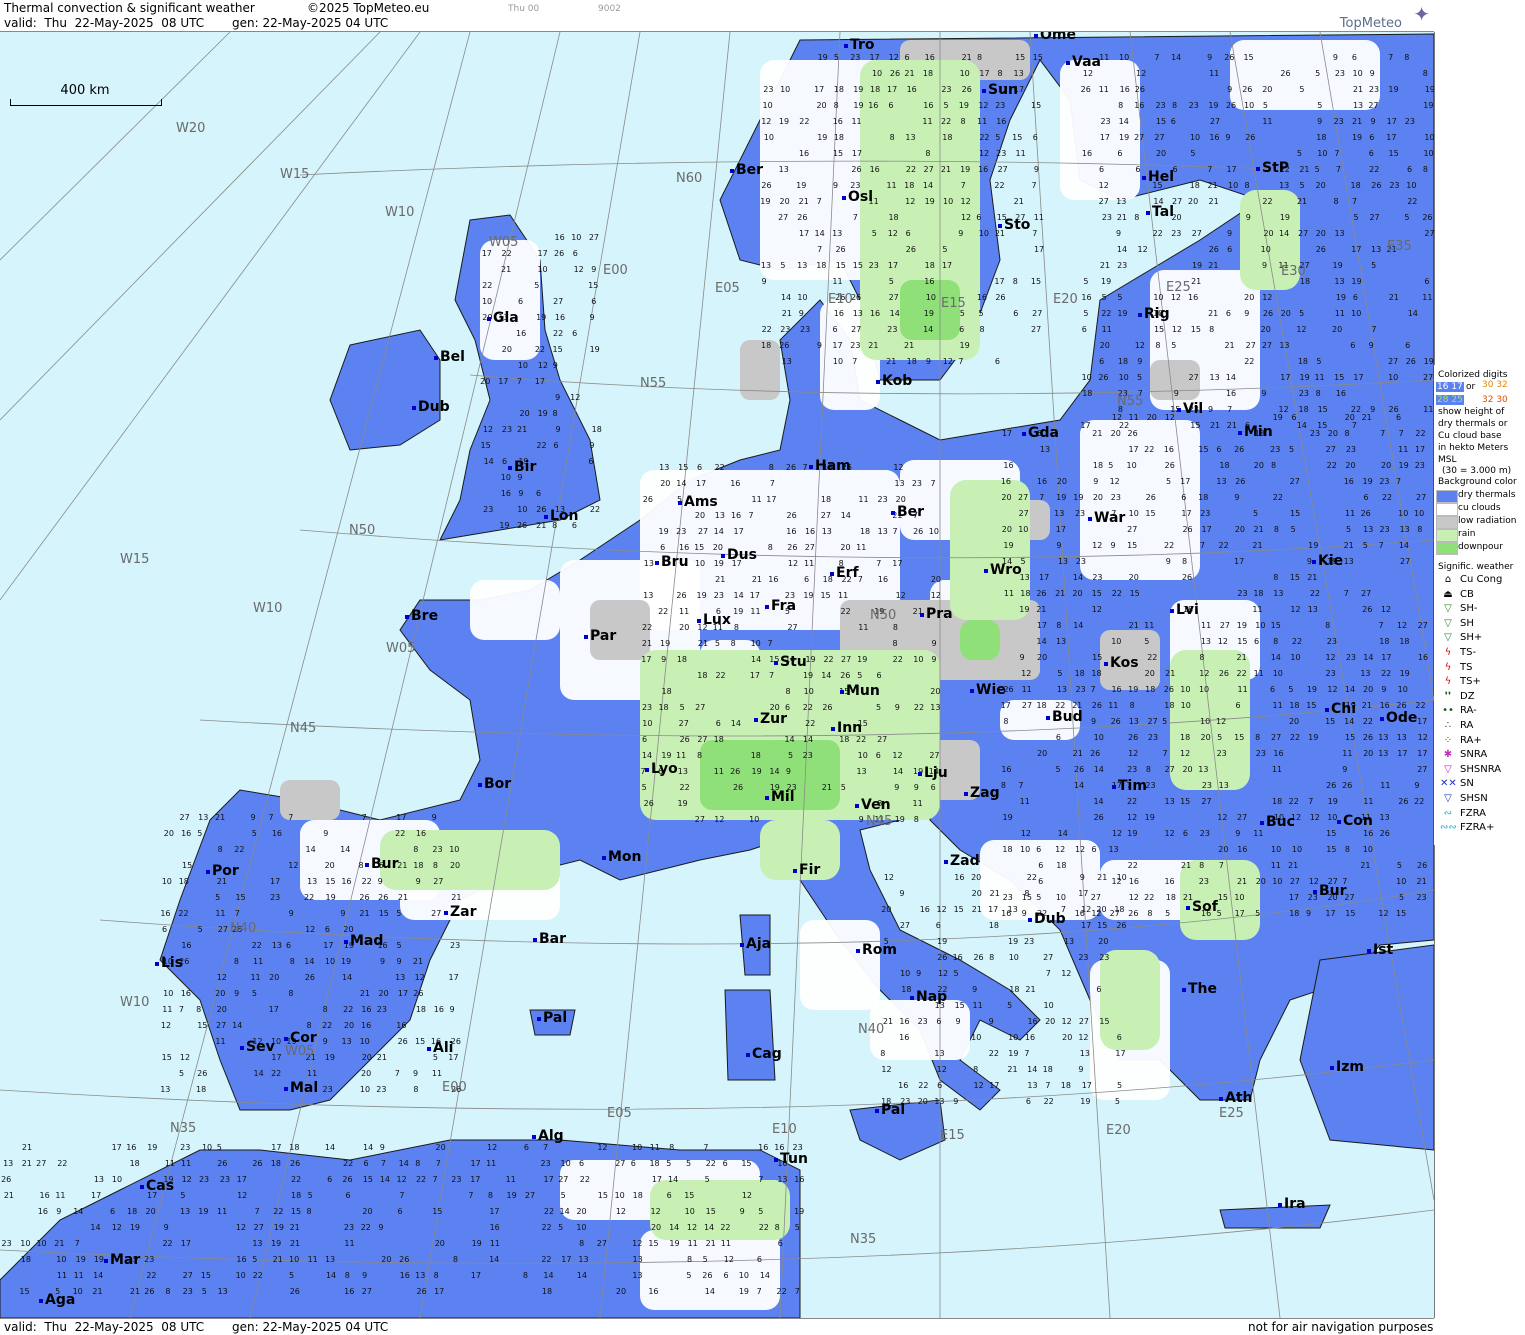  I want to click on map-title: Thermal convection & significant weather, so click(129, 8).